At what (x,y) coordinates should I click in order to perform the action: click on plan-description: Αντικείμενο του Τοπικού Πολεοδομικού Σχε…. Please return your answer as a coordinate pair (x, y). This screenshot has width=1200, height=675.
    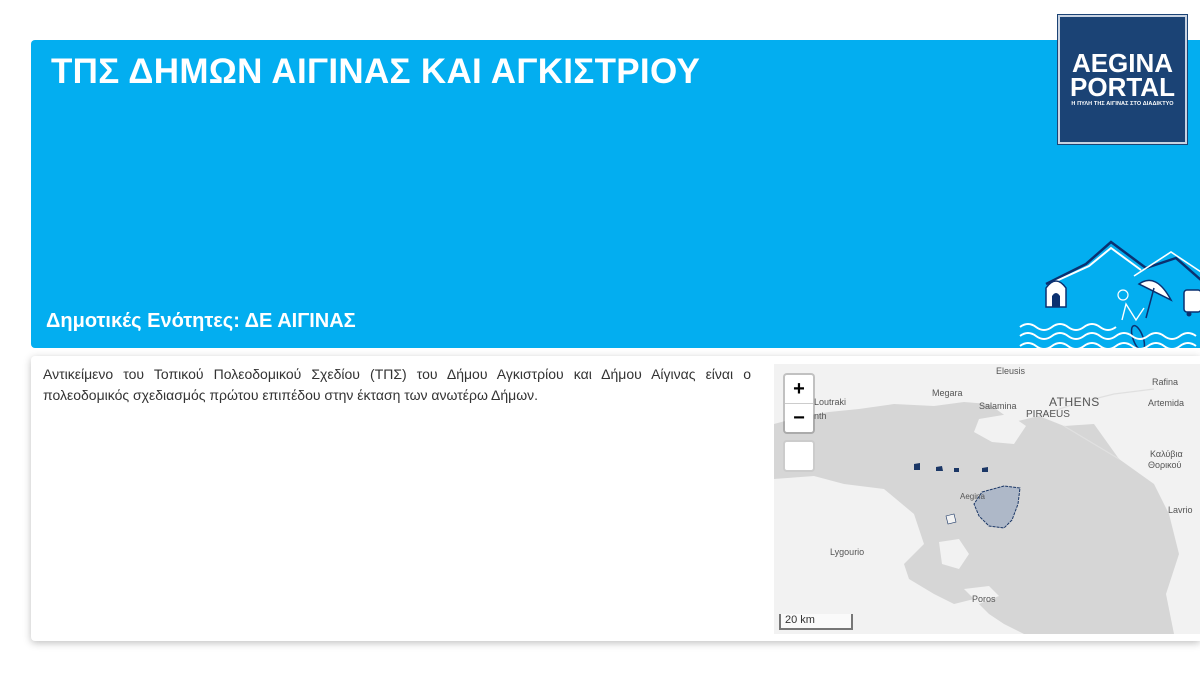
    Looking at the image, I should click on (397, 384).